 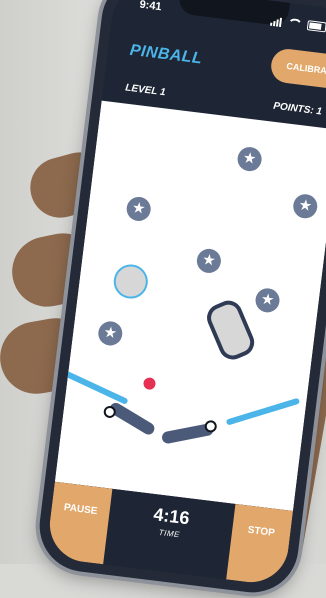 I want to click on ball-icon, so click(x=149, y=383).